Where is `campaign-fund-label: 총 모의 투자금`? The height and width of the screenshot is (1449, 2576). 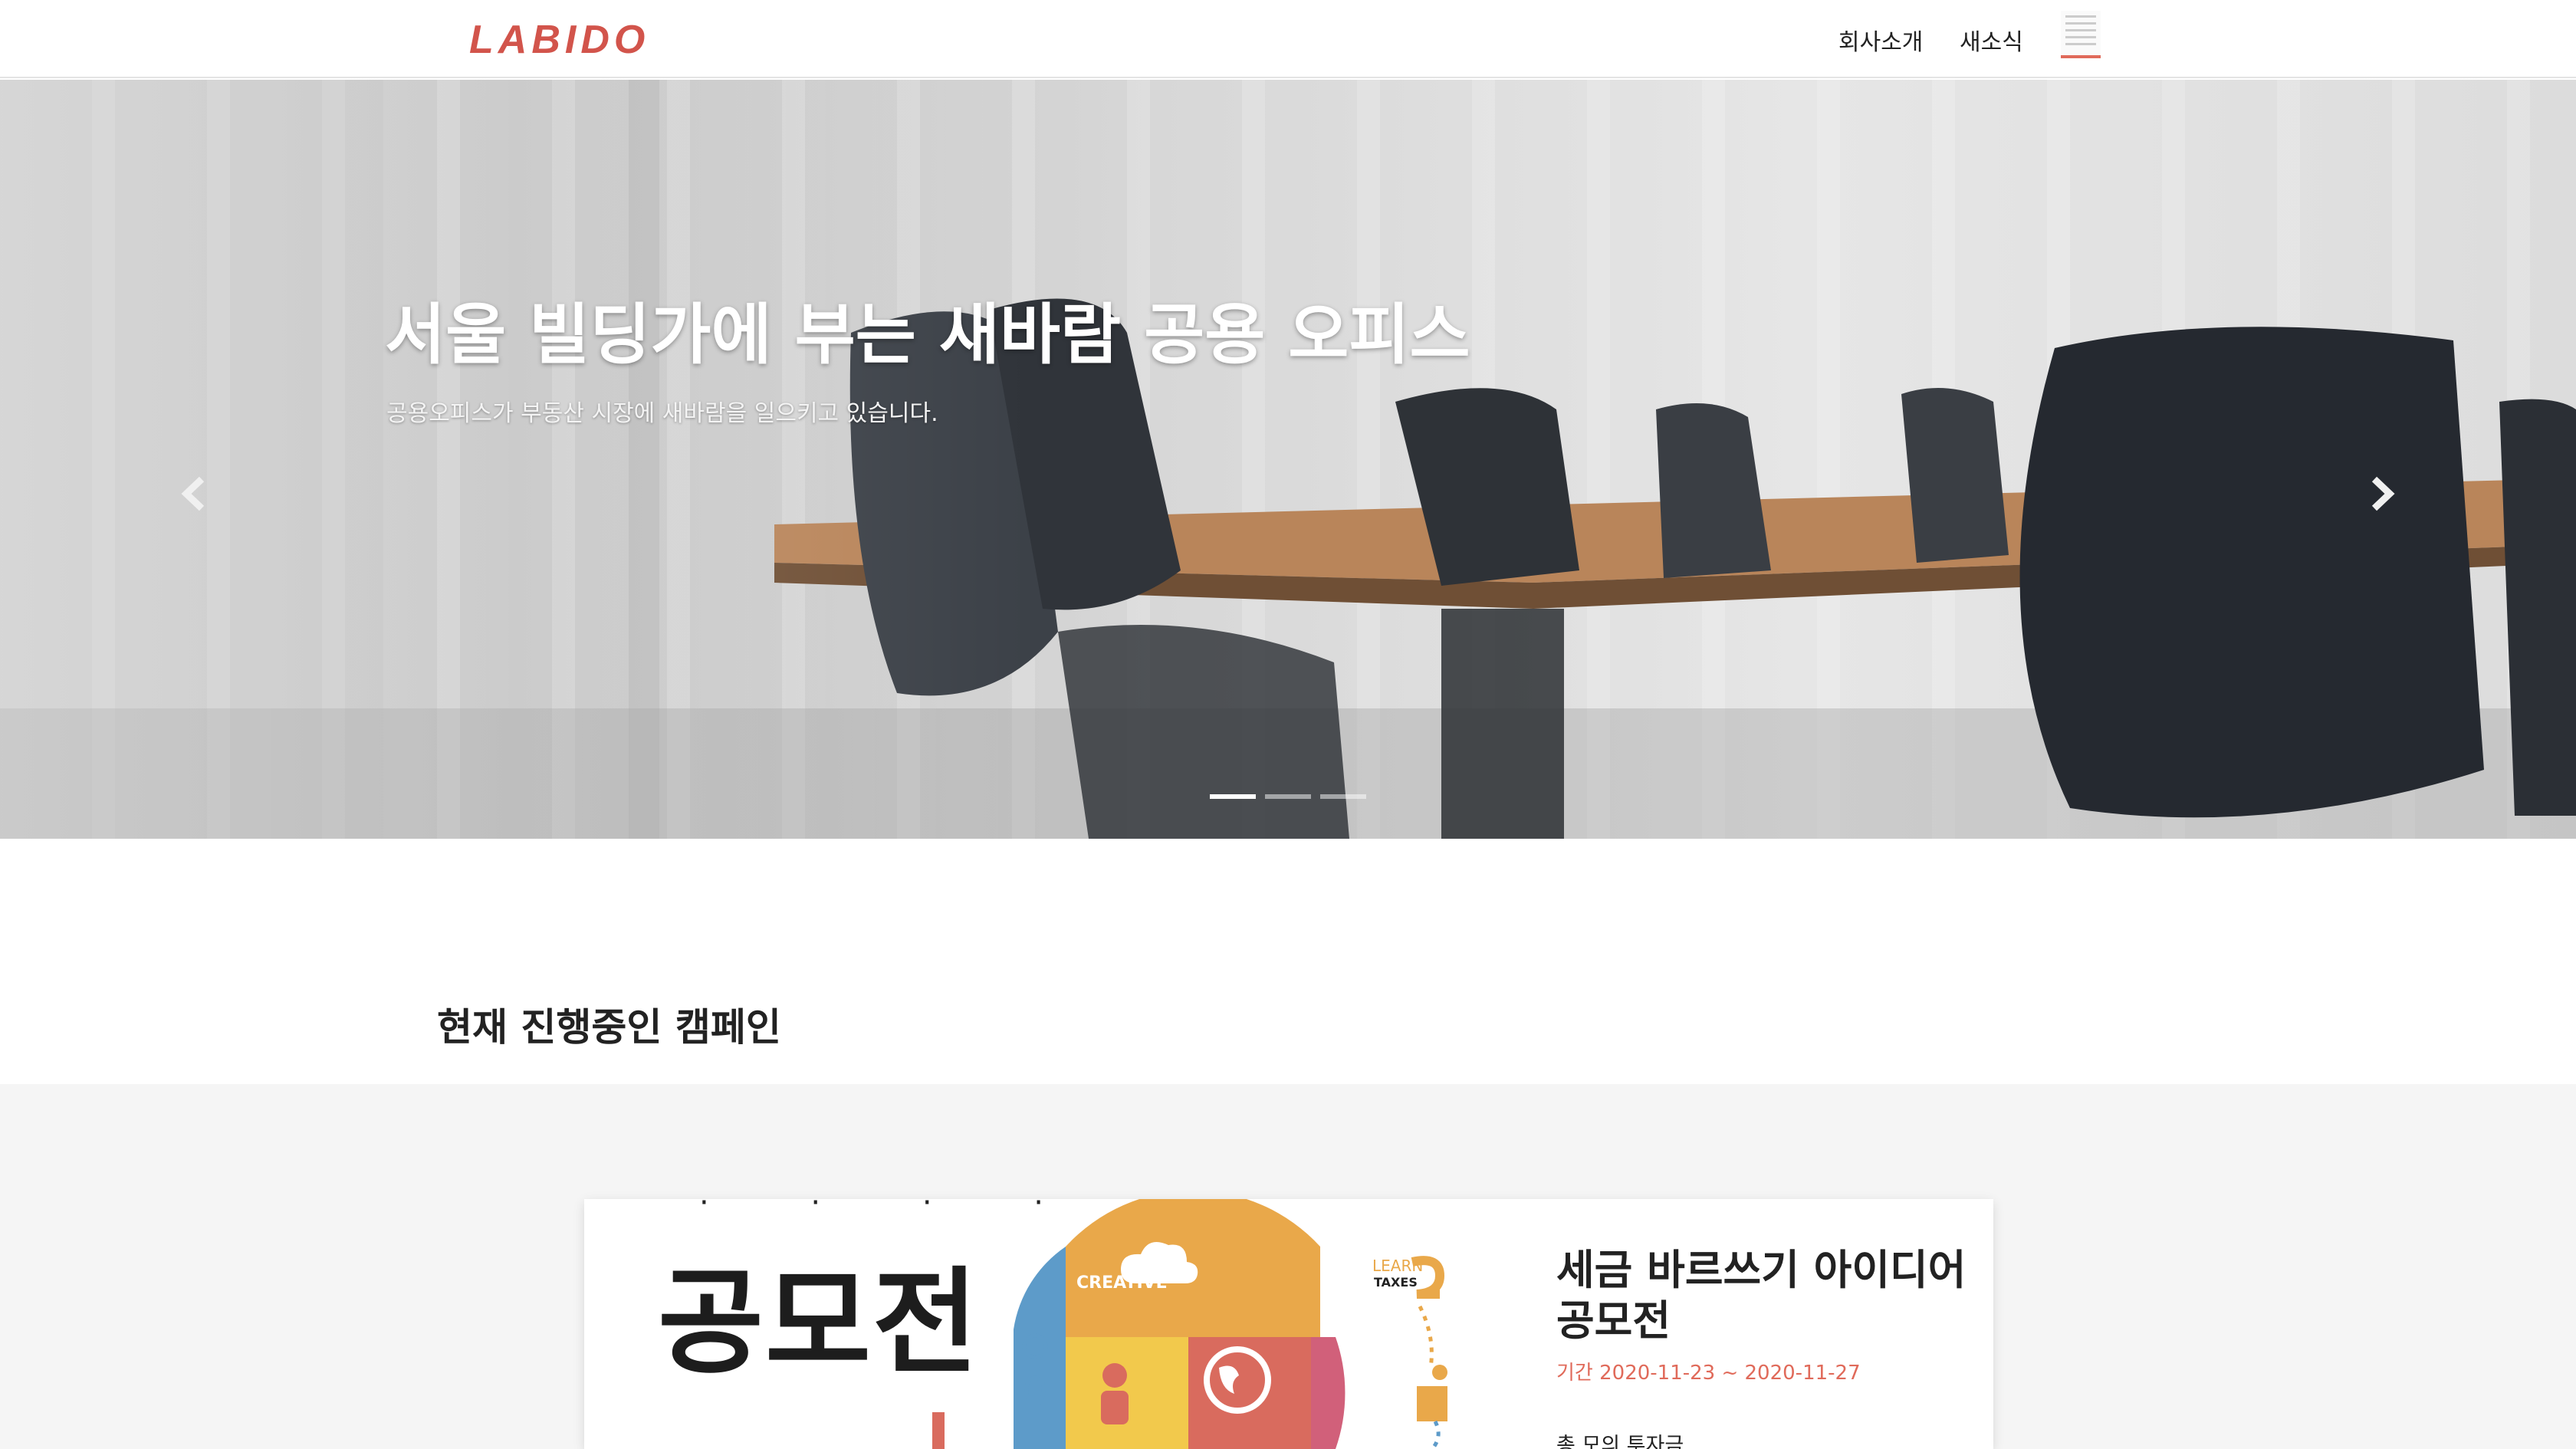
campaign-fund-label: 총 모의 투자금 is located at coordinates (1620, 1441).